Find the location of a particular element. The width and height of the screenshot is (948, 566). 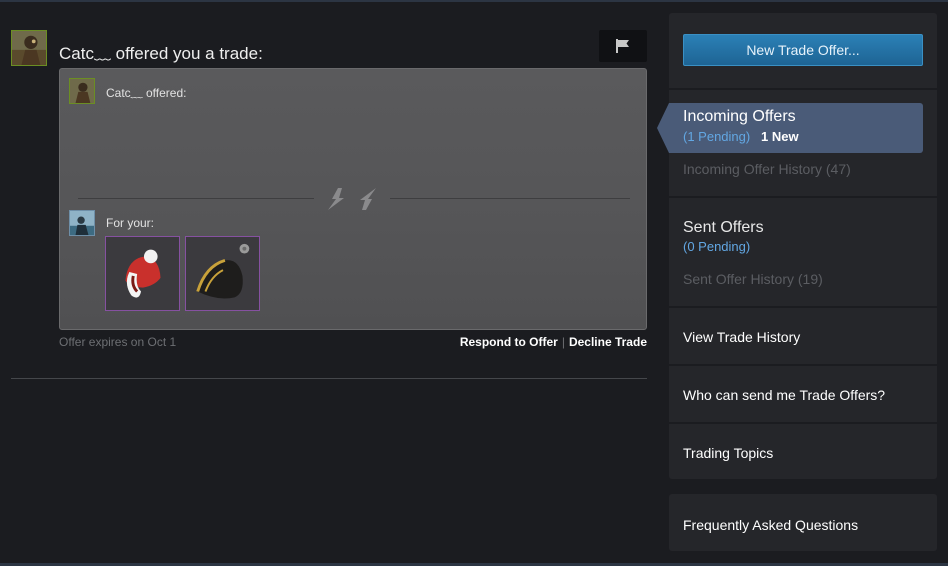

my-avatar-small is located at coordinates (82, 223).